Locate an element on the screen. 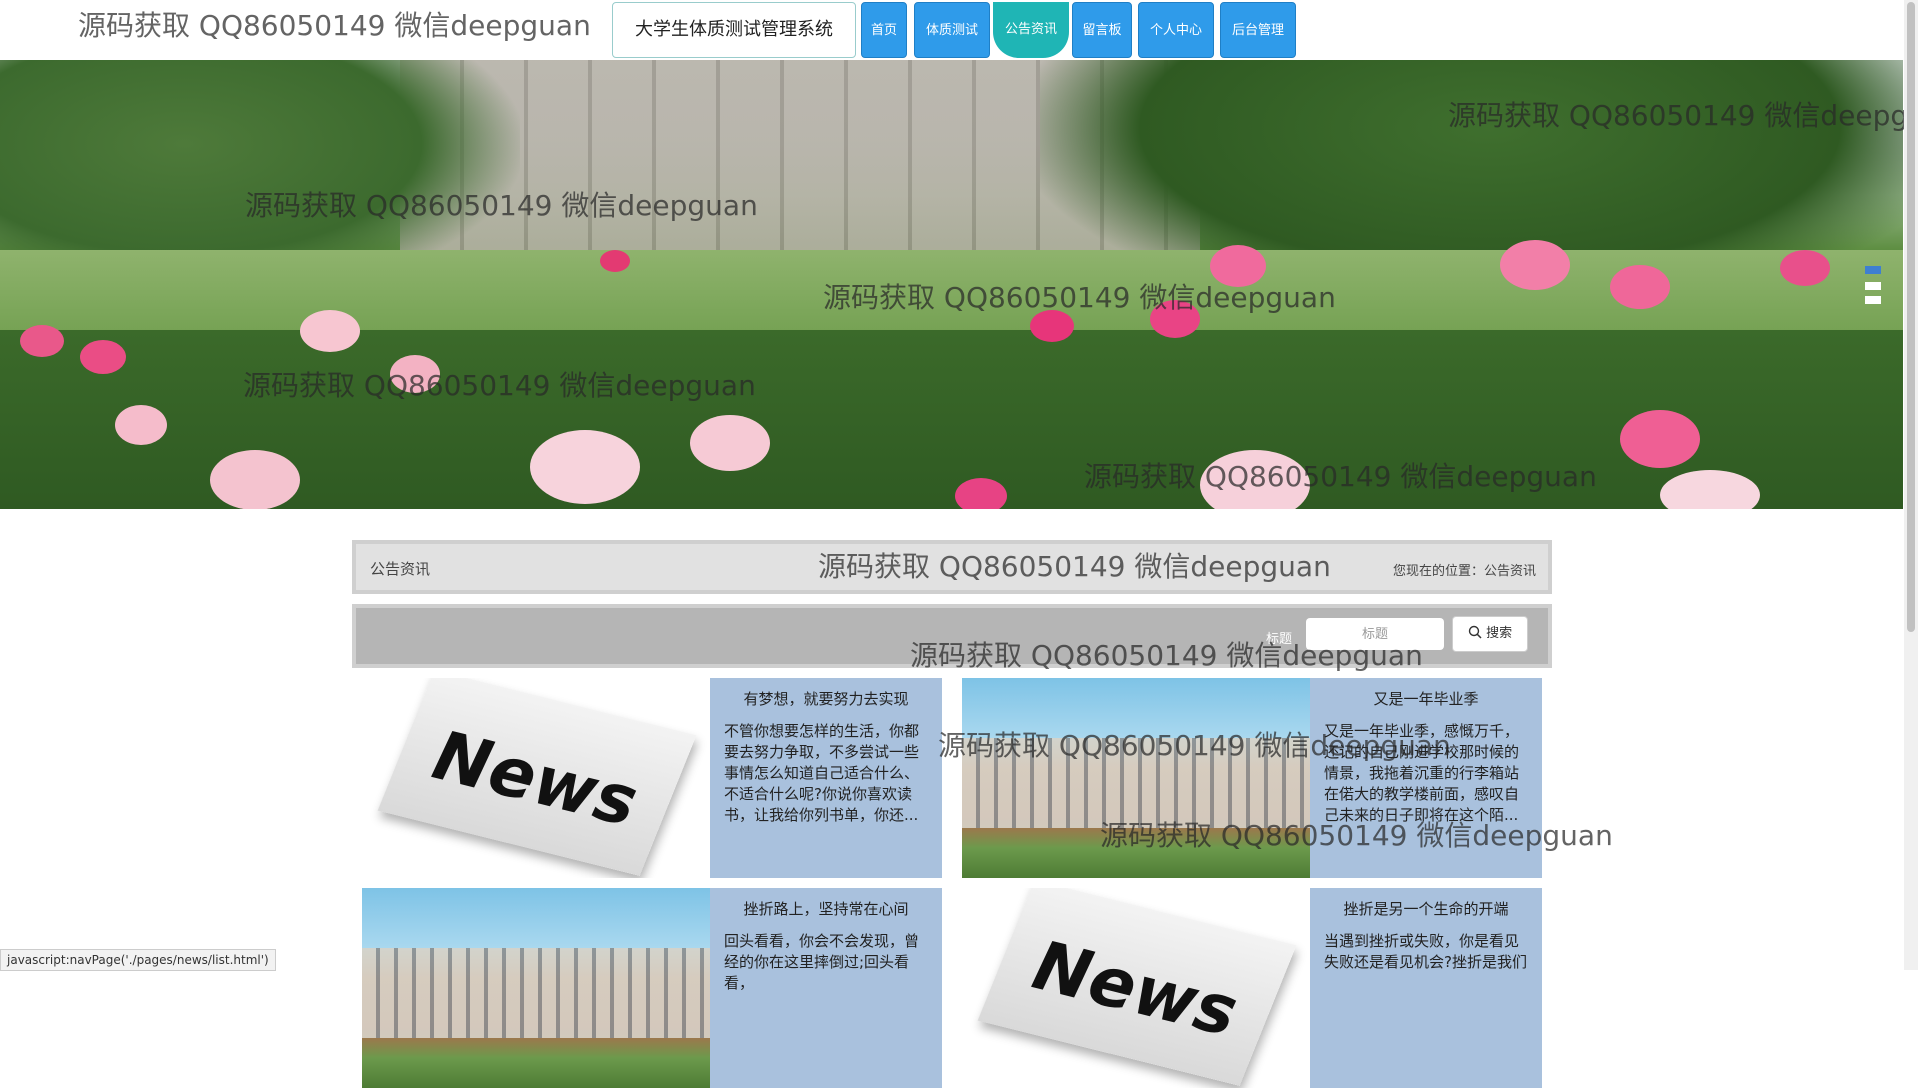 Image resolution: width=1918 pixels, height=1088 pixels. nav-fitness-test: 体质测试 is located at coordinates (952, 30).